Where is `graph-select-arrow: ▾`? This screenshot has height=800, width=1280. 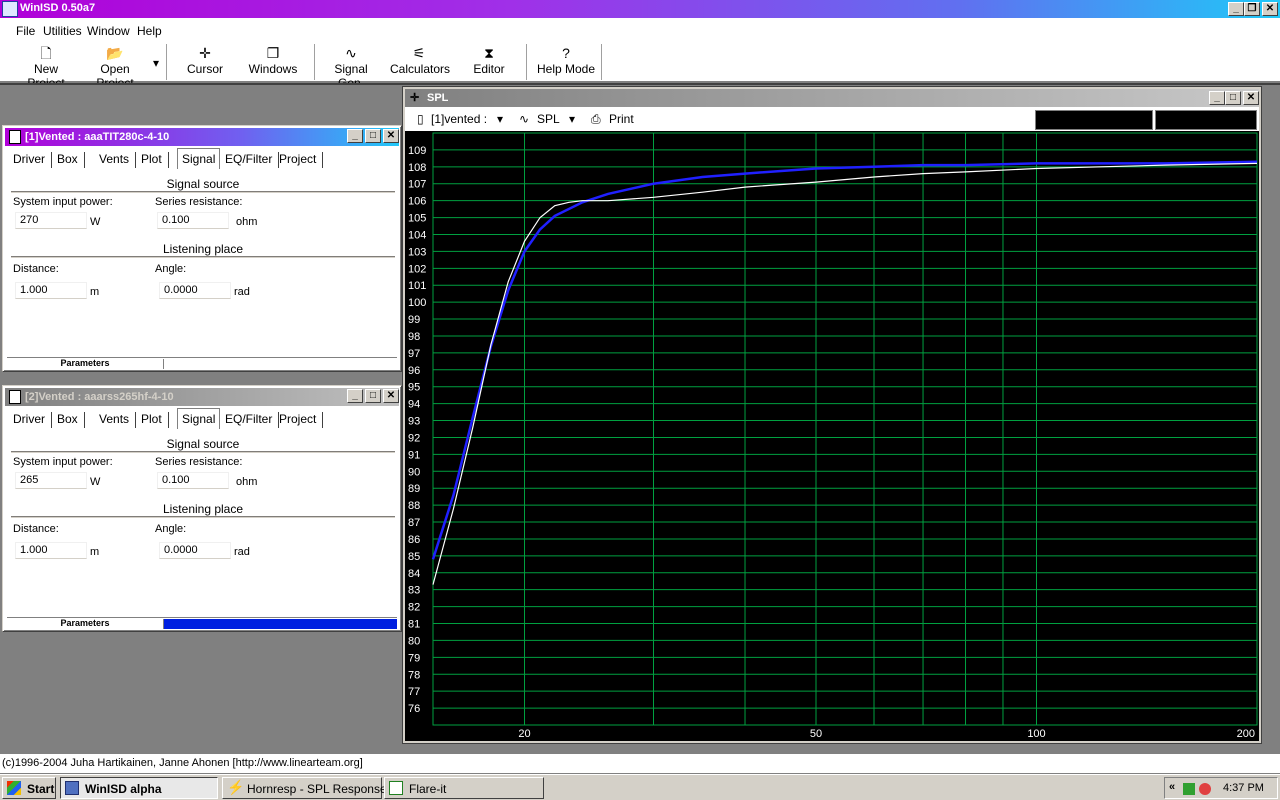 graph-select-arrow: ▾ is located at coordinates (572, 119).